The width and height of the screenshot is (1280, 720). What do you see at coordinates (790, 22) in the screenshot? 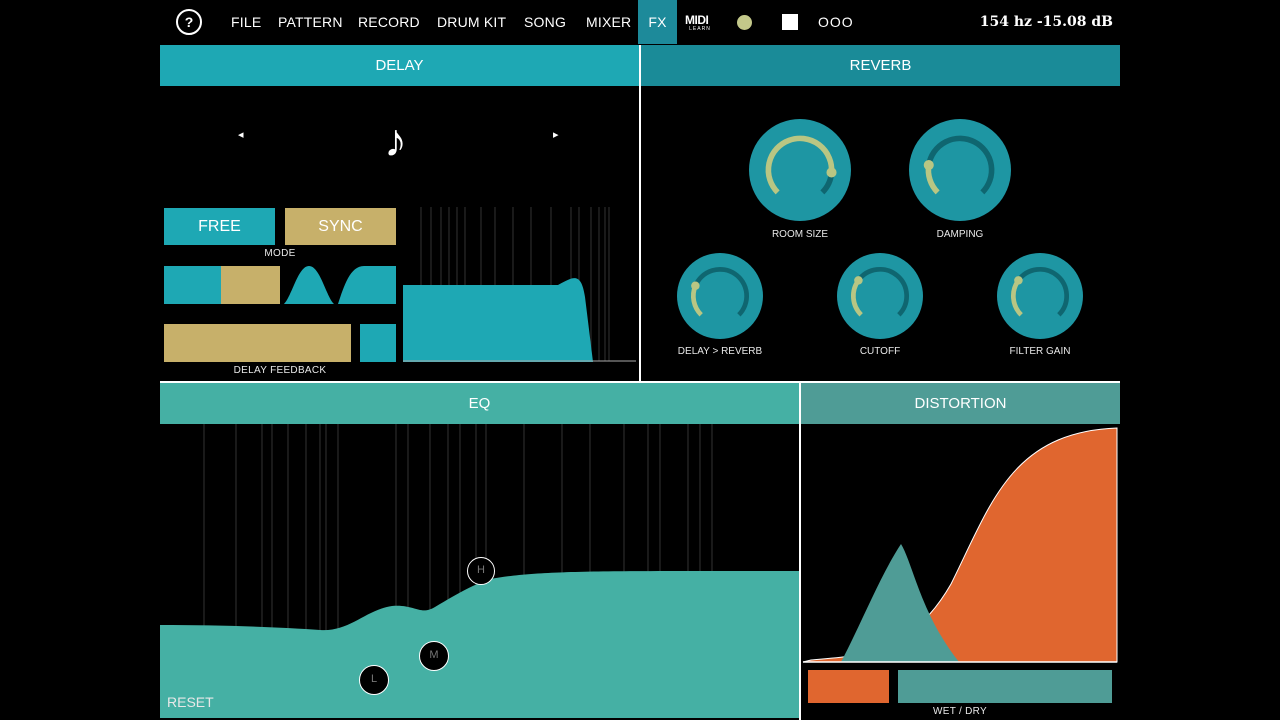
I see `stop-icon` at bounding box center [790, 22].